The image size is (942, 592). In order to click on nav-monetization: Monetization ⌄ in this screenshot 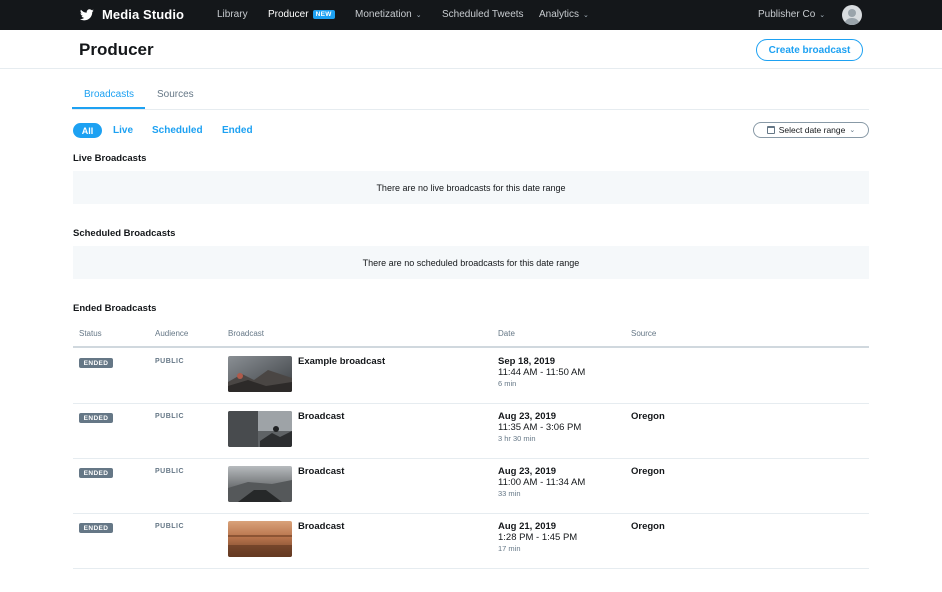, I will do `click(388, 14)`.